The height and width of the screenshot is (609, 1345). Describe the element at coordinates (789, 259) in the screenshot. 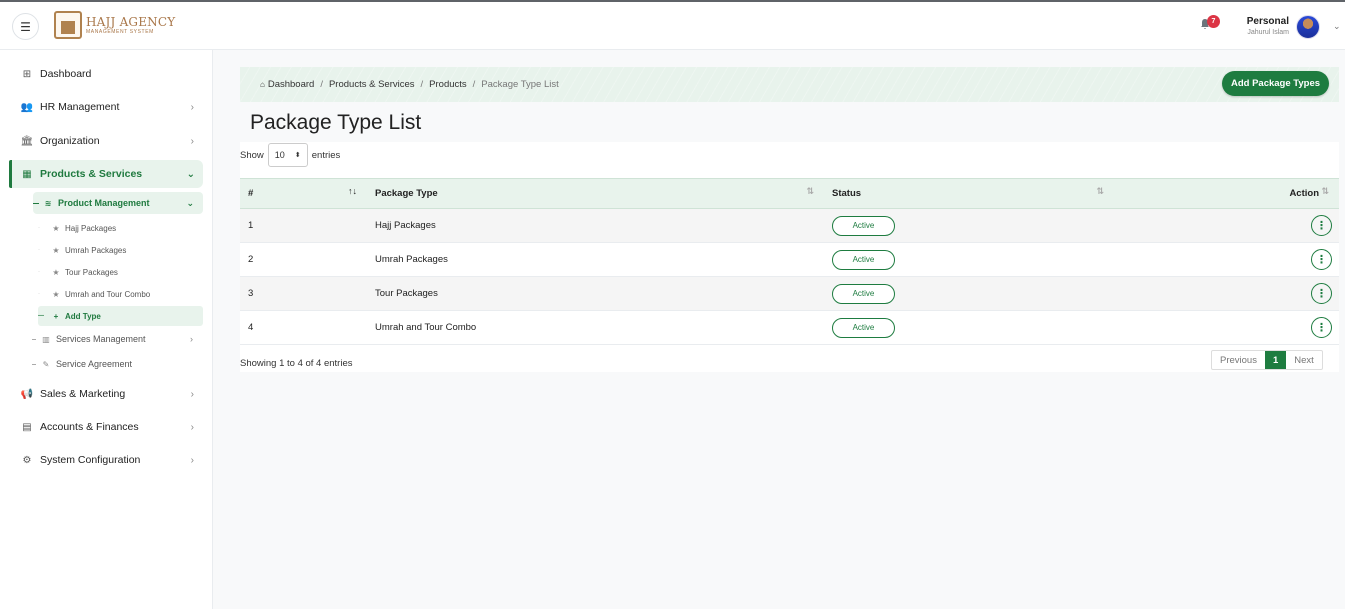

I see `table-row: 2 Umrah Packages Active ⋮` at that location.